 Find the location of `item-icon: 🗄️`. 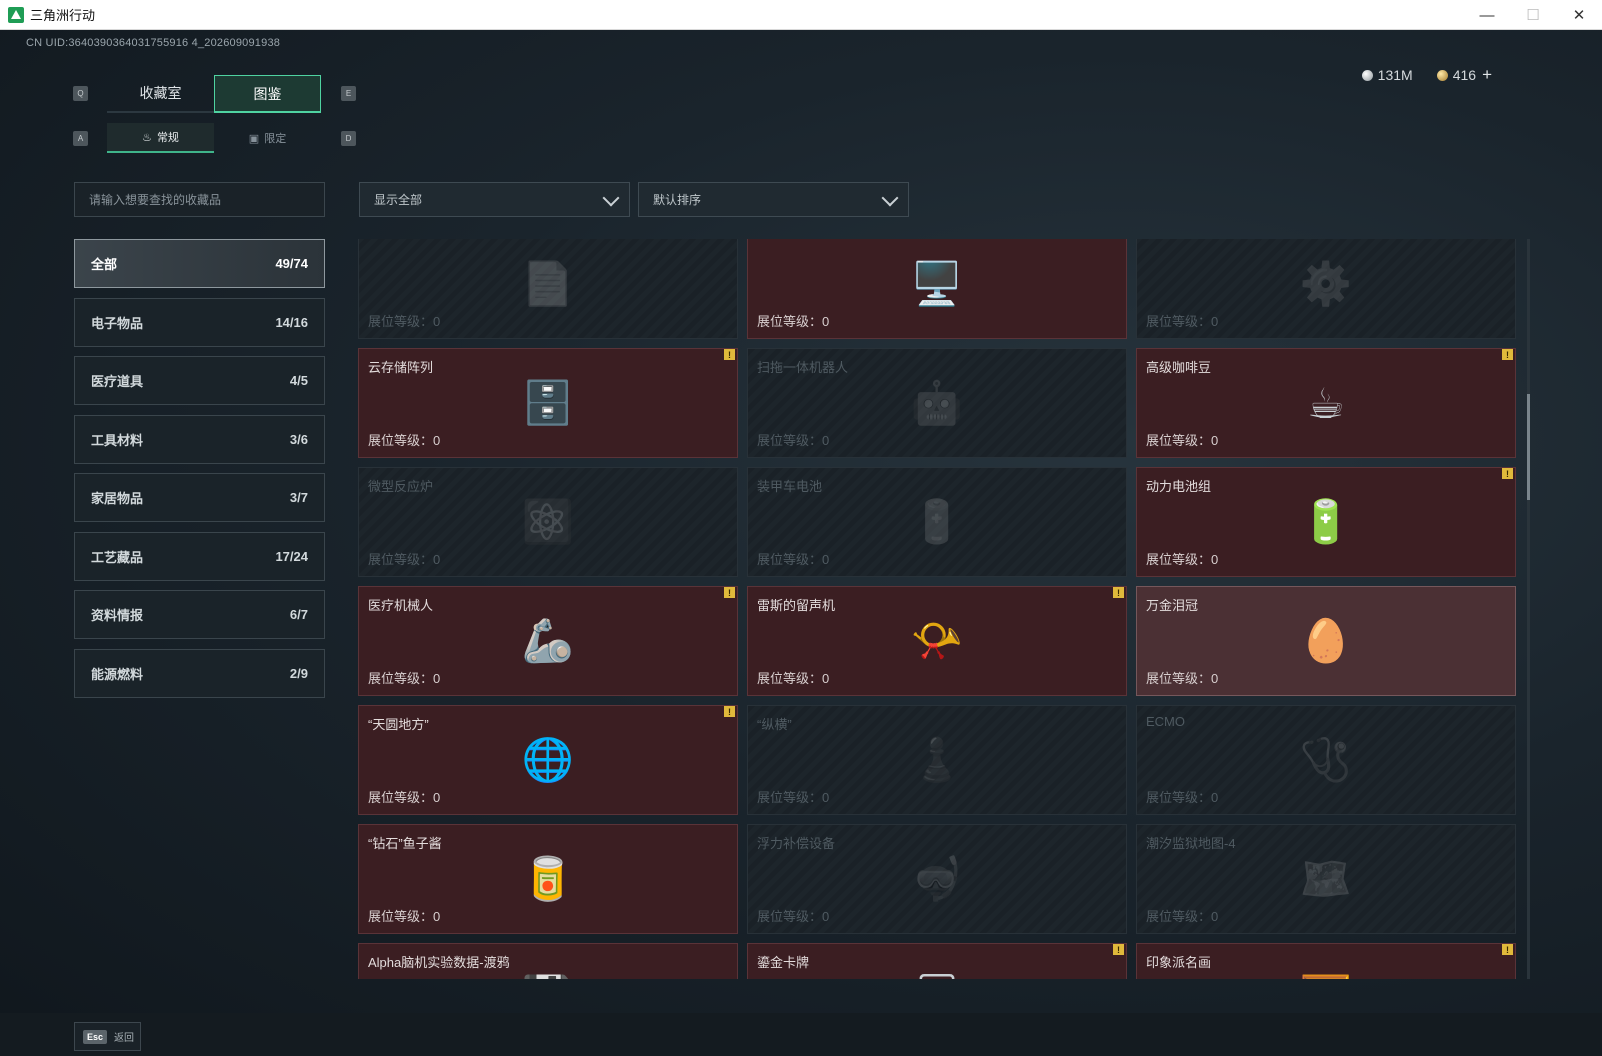

item-icon: 🗄️ is located at coordinates (548, 402).